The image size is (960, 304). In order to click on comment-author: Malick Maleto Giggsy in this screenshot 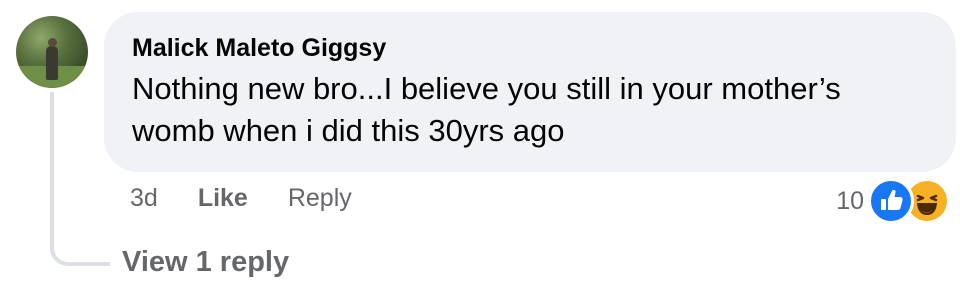, I will do `click(530, 48)`.